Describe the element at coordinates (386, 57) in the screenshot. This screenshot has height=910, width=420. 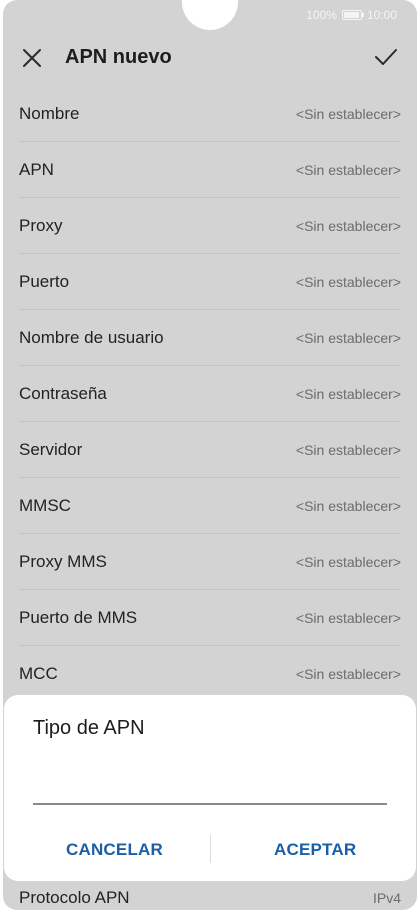
I see `check-icon` at that location.